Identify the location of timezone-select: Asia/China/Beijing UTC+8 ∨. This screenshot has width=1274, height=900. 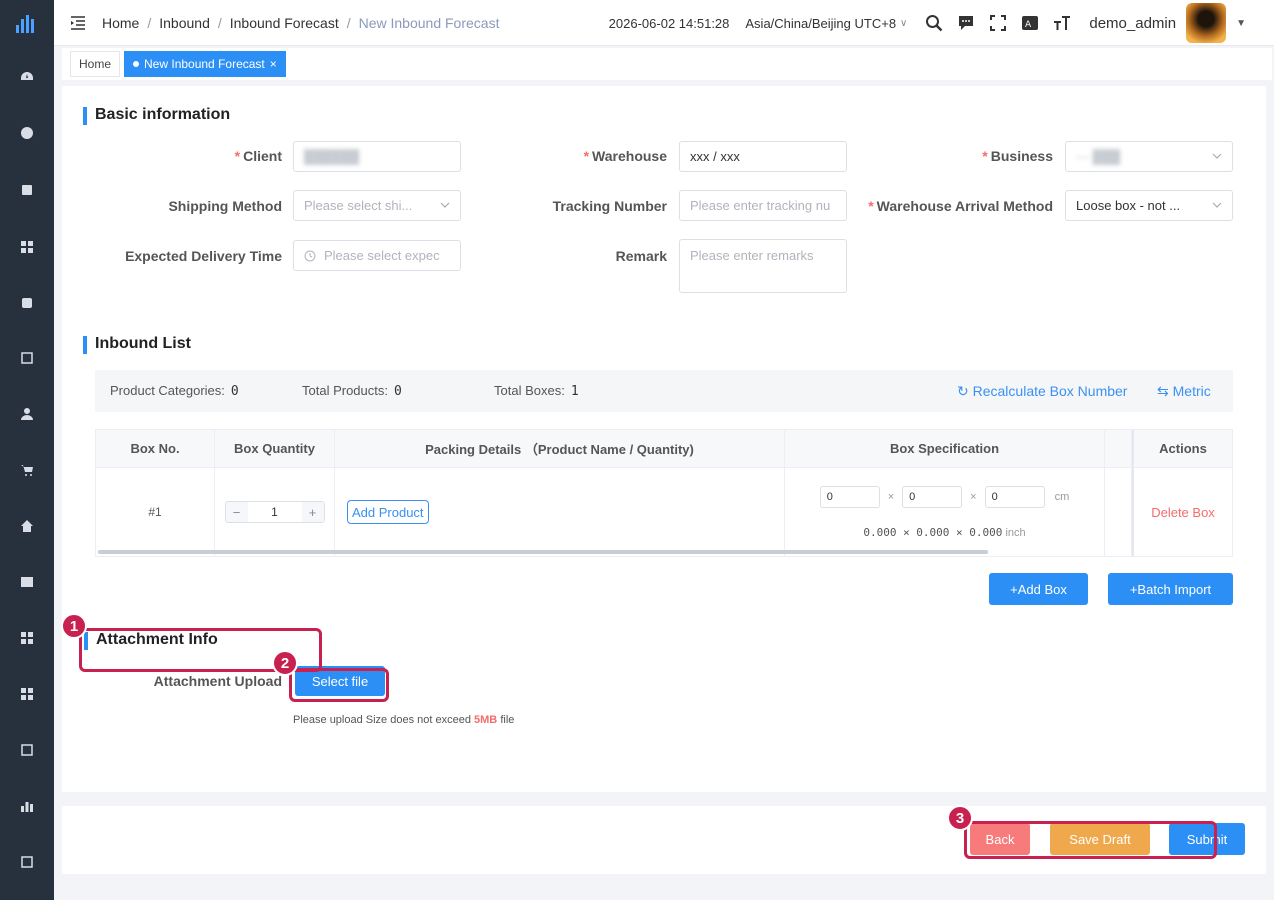
(826, 23).